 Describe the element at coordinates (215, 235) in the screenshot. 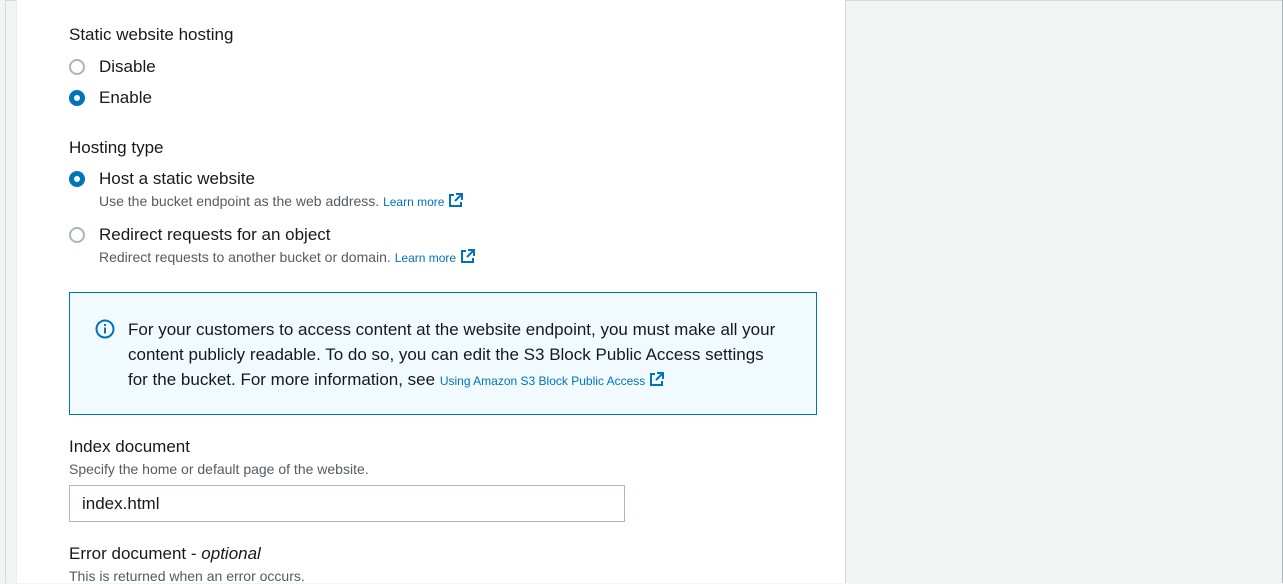

I see `radio-redirect-label: Redirect requests for an object` at that location.